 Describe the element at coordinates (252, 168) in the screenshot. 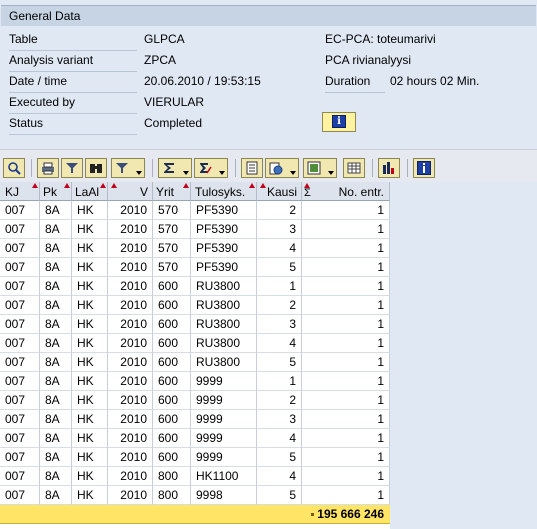

I see `print-preview-button` at that location.